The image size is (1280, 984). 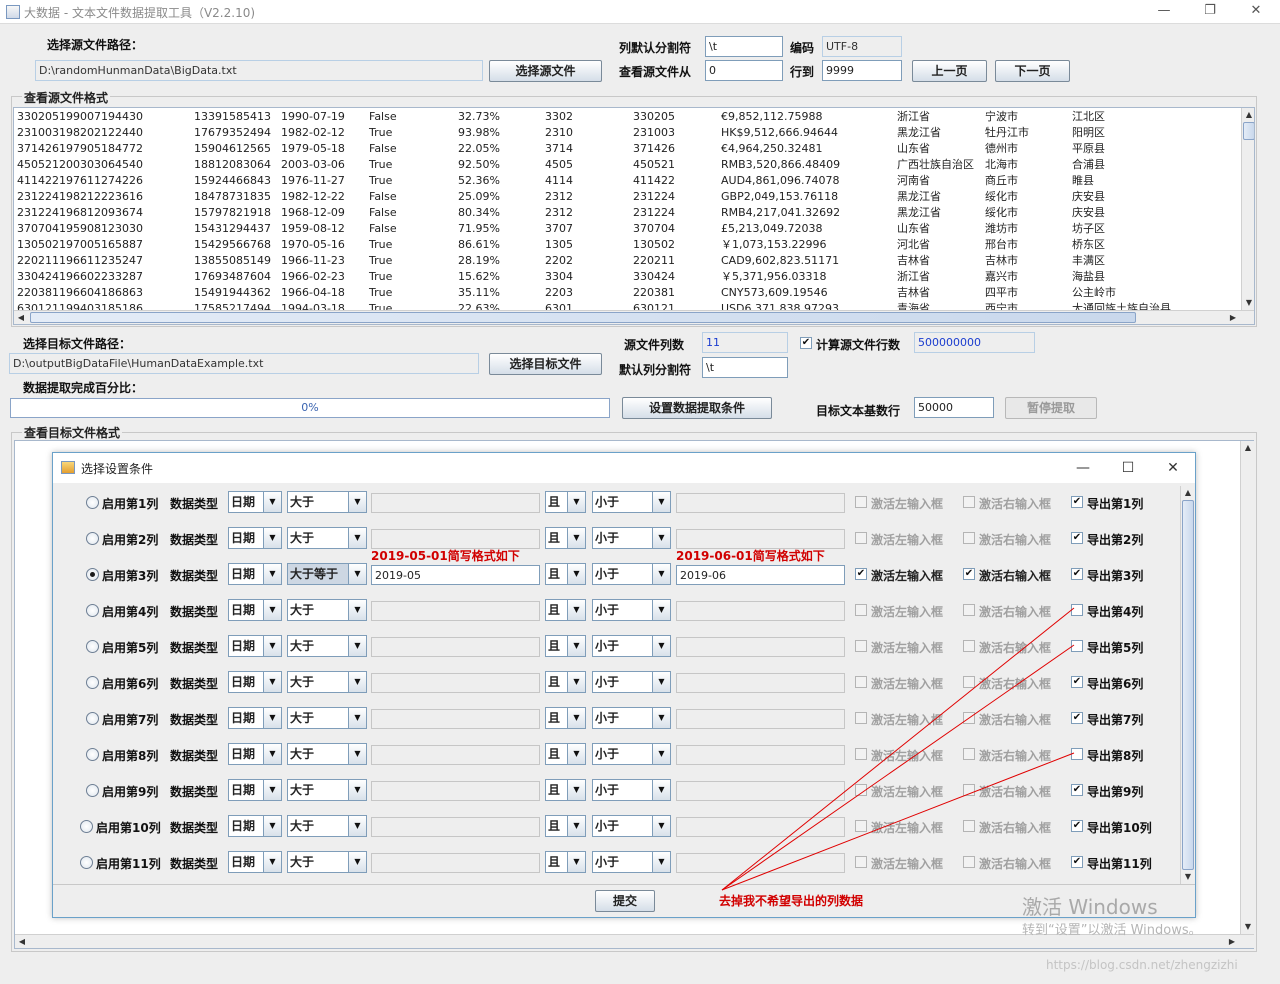 What do you see at coordinates (1248, 131) in the screenshot?
I see `scroll-thumb` at bounding box center [1248, 131].